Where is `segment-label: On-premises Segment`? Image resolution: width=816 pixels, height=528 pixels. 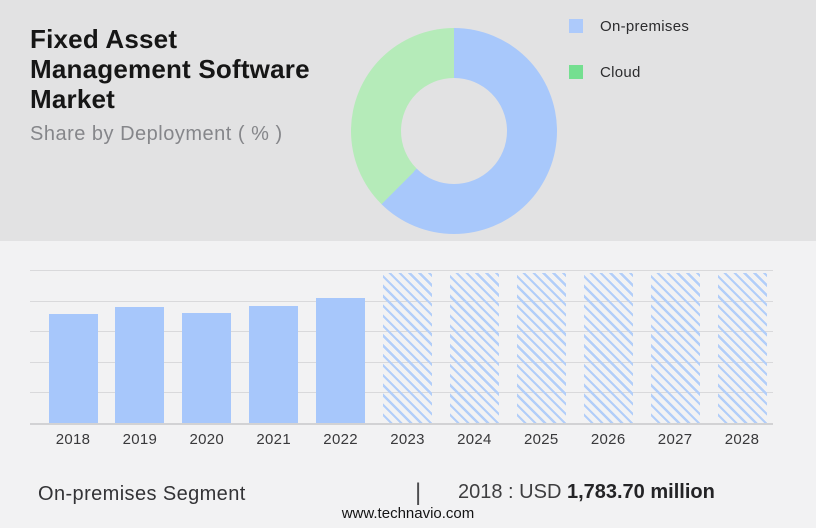 segment-label: On-premises Segment is located at coordinates (142, 494).